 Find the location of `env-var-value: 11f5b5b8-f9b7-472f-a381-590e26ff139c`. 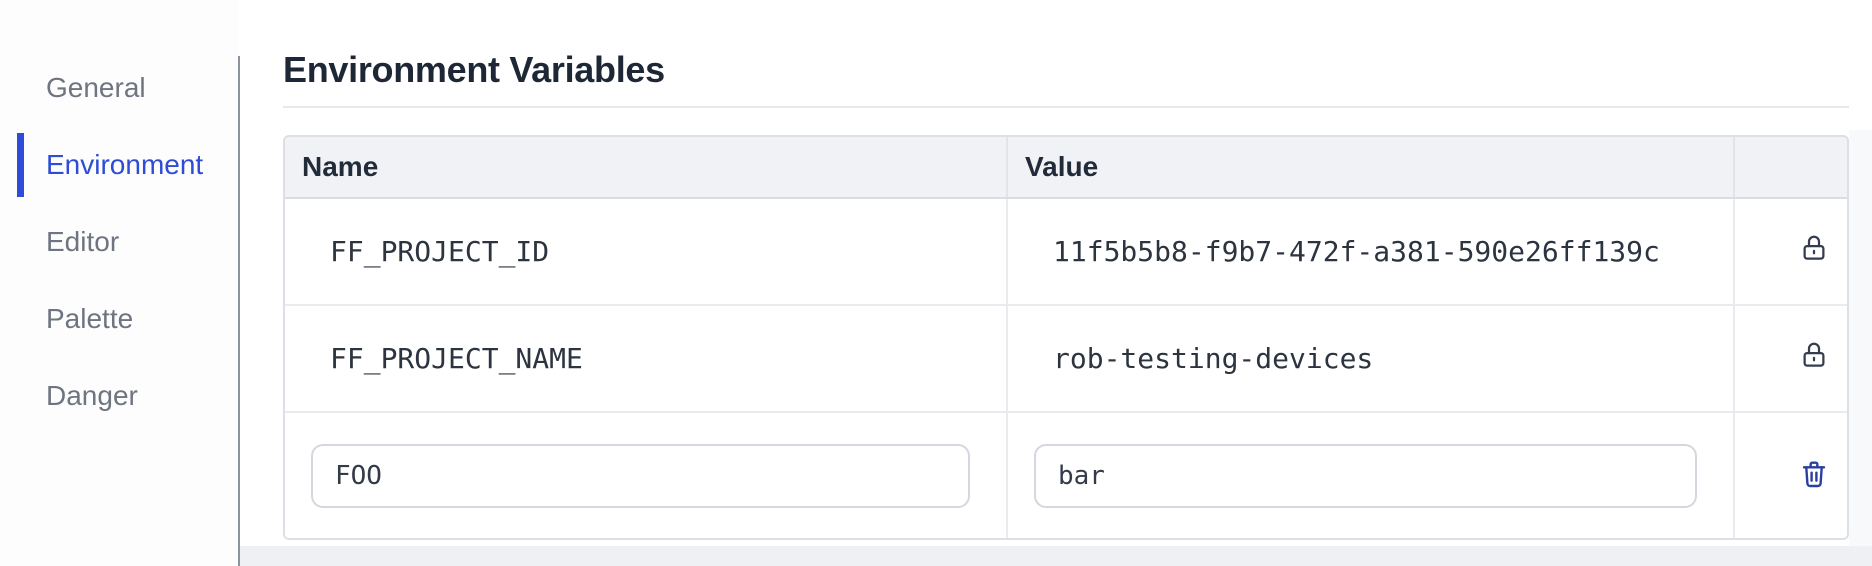

env-var-value: 11f5b5b8-f9b7-472f-a381-590e26ff139c is located at coordinates (1371, 251).